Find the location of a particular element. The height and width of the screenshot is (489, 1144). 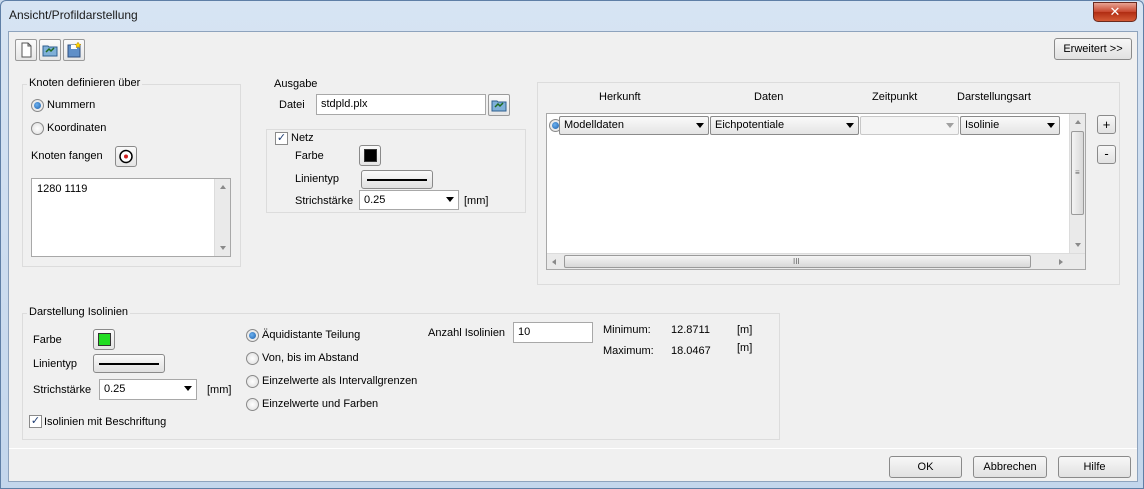

scroll-right-icon is located at coordinates (1061, 262).